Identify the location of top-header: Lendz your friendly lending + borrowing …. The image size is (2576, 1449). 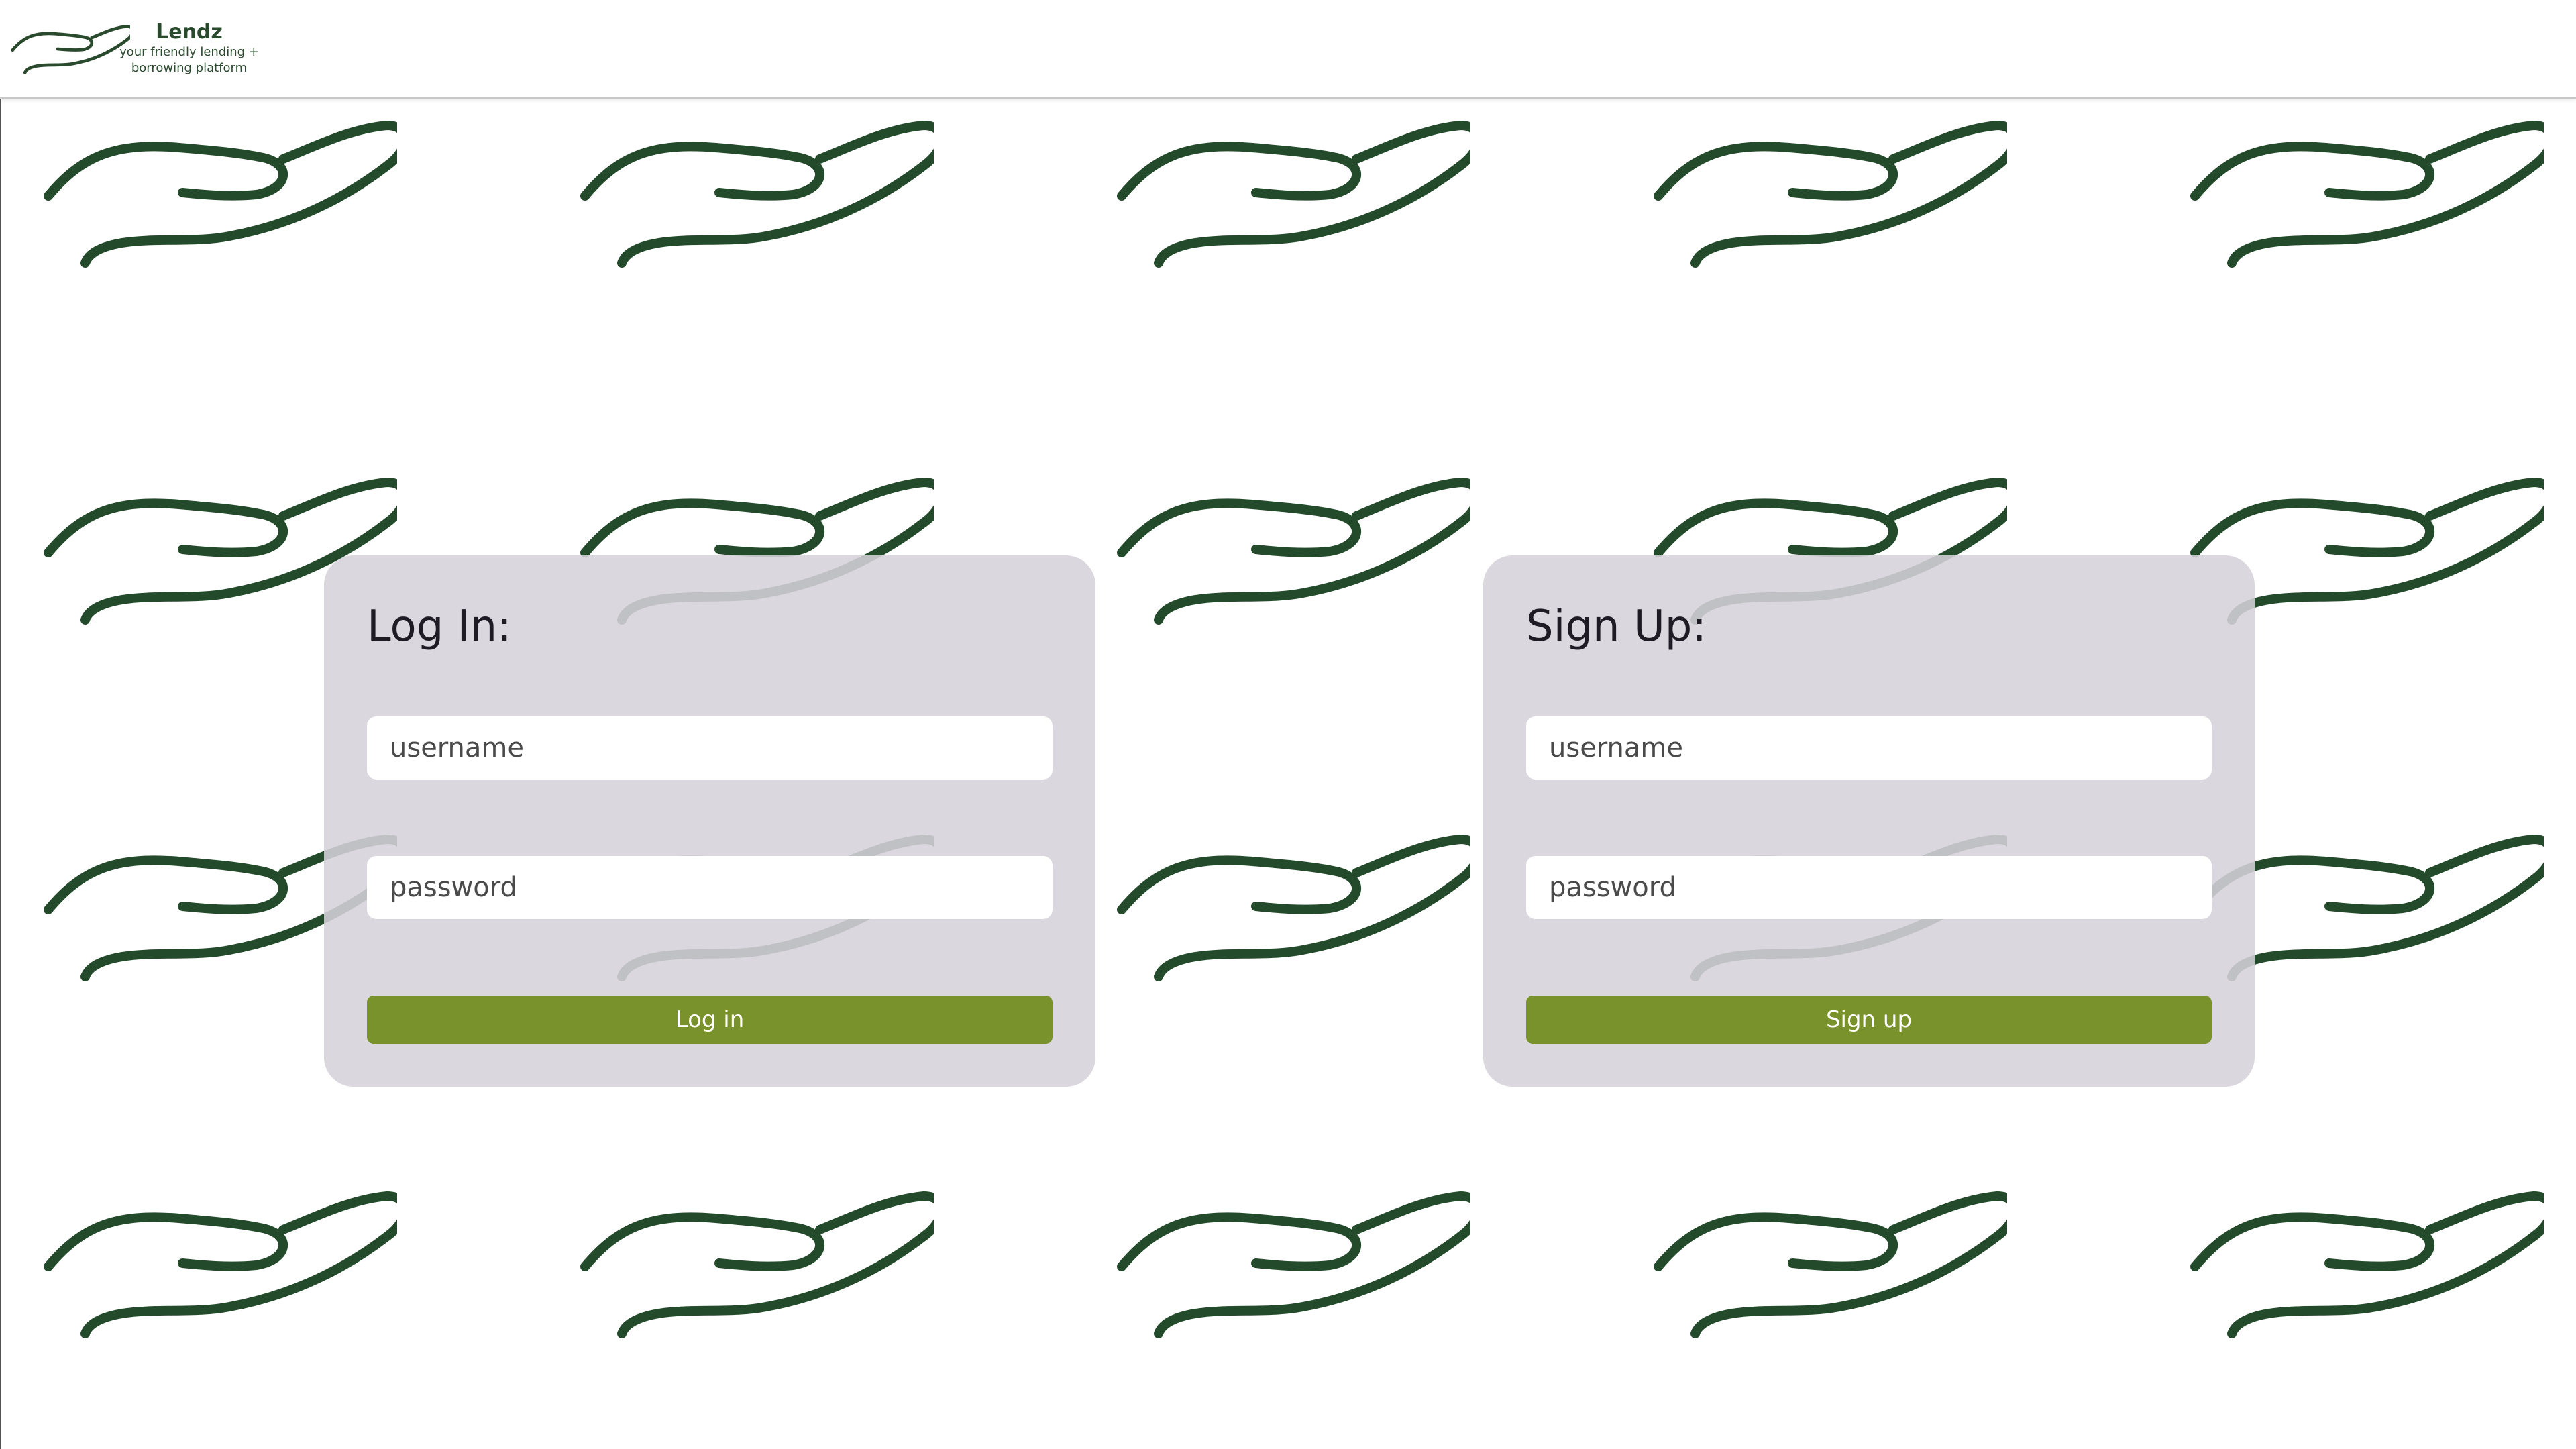
(1288, 49).